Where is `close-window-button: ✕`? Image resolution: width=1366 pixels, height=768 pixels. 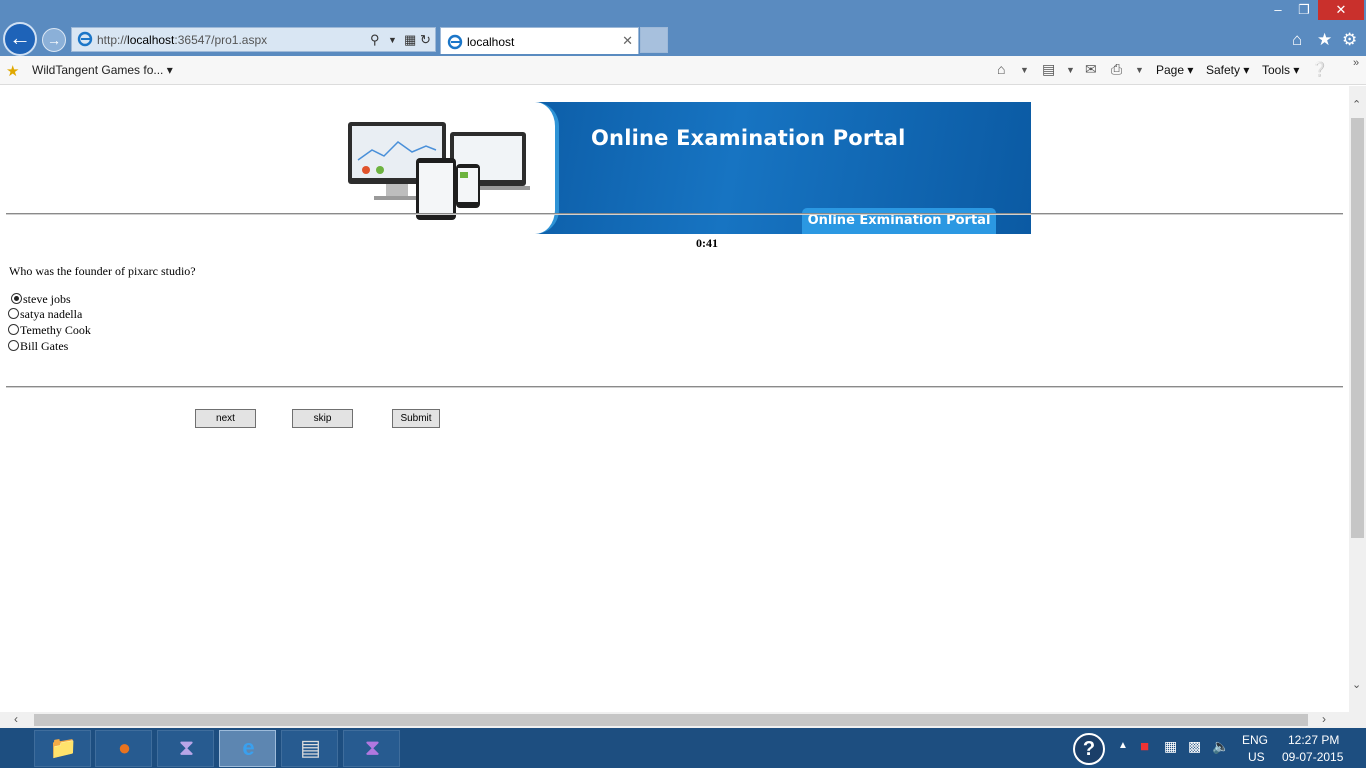 close-window-button: ✕ is located at coordinates (1341, 10).